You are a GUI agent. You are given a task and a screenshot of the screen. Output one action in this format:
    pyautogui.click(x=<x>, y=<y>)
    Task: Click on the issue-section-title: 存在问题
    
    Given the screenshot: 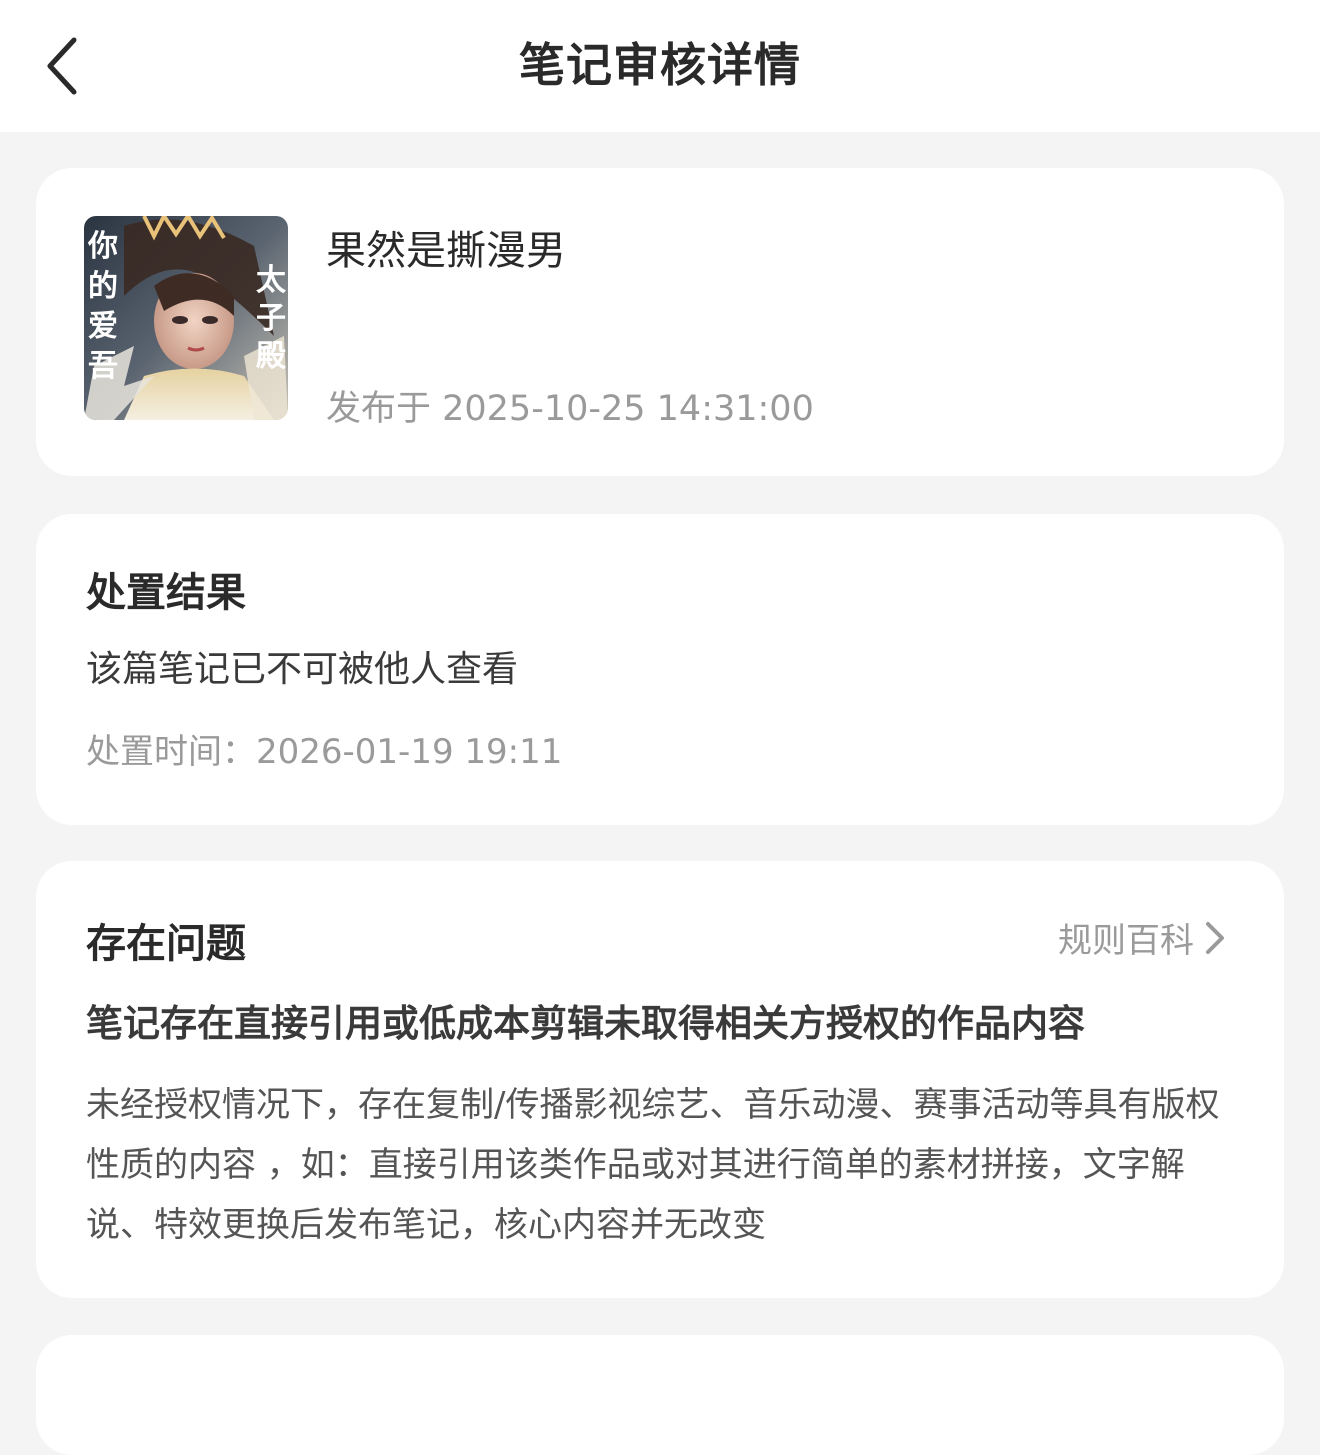 What is the action you would take?
    pyautogui.click(x=166, y=944)
    